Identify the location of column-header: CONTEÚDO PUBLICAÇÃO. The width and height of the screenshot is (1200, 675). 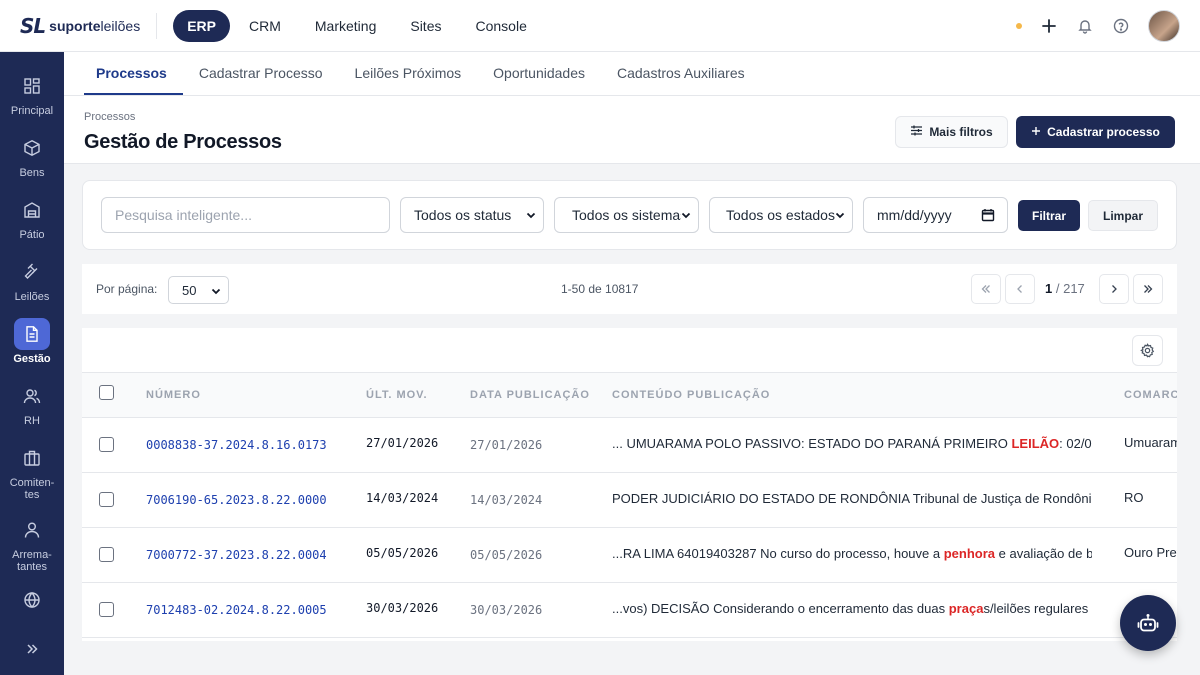
(691, 395).